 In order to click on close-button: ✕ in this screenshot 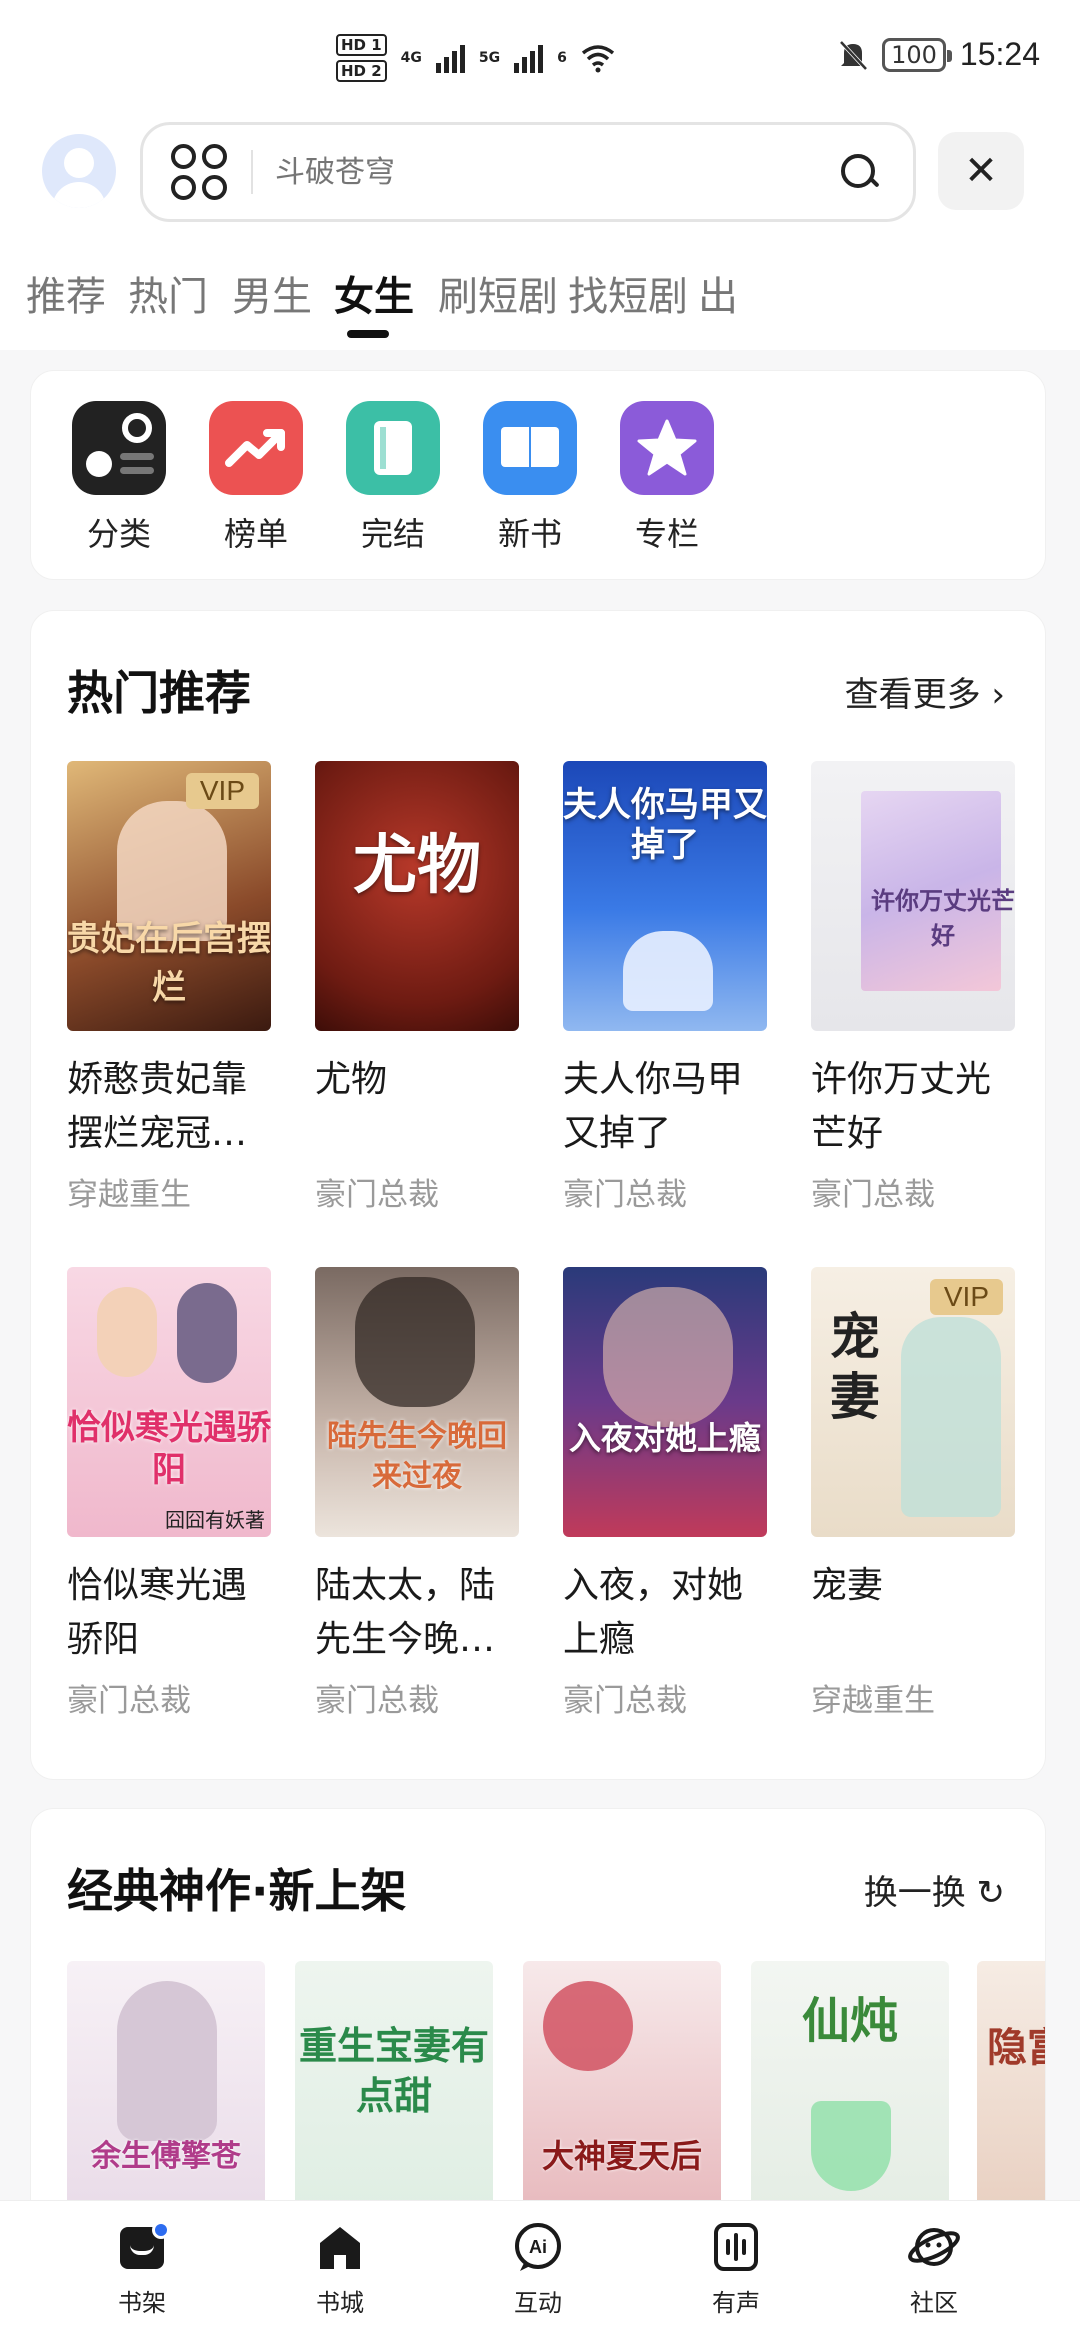, I will do `click(981, 171)`.